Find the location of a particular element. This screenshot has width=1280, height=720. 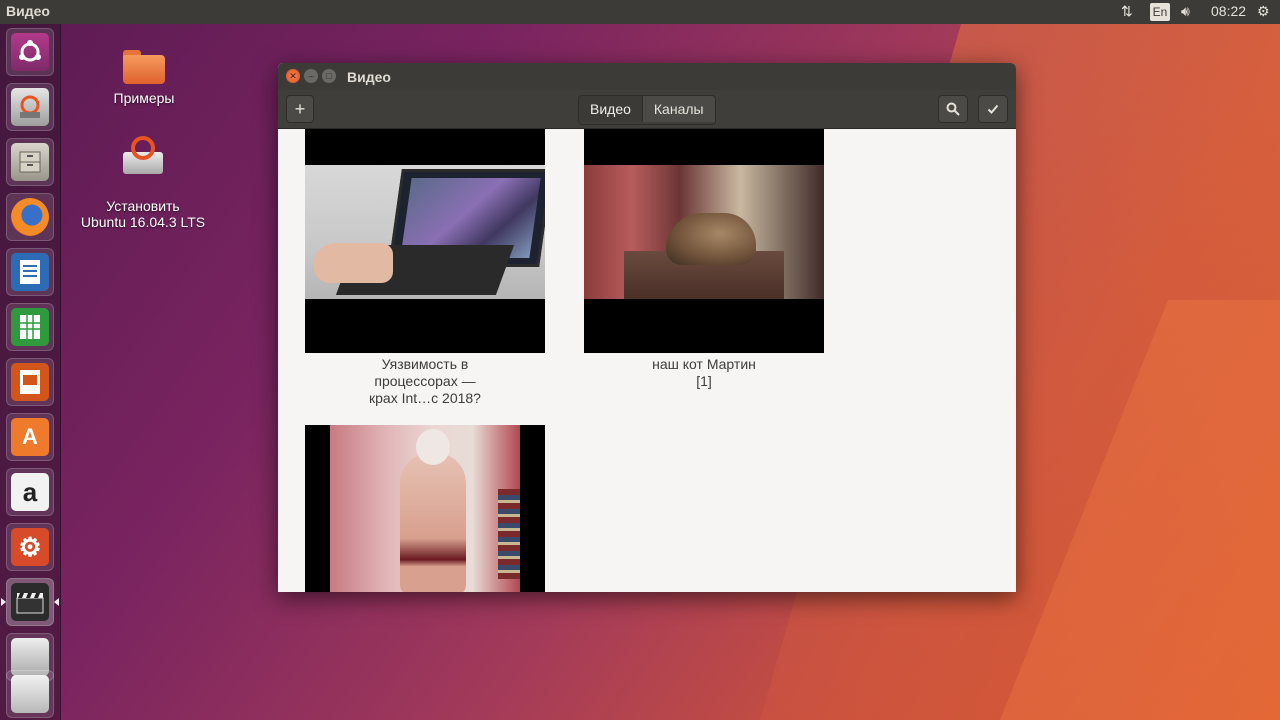

launcher: A a ⚙︎ is located at coordinates (30, 372).